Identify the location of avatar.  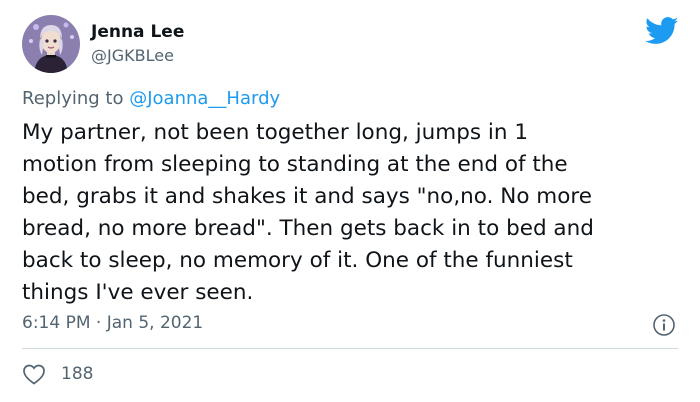
(51, 44).